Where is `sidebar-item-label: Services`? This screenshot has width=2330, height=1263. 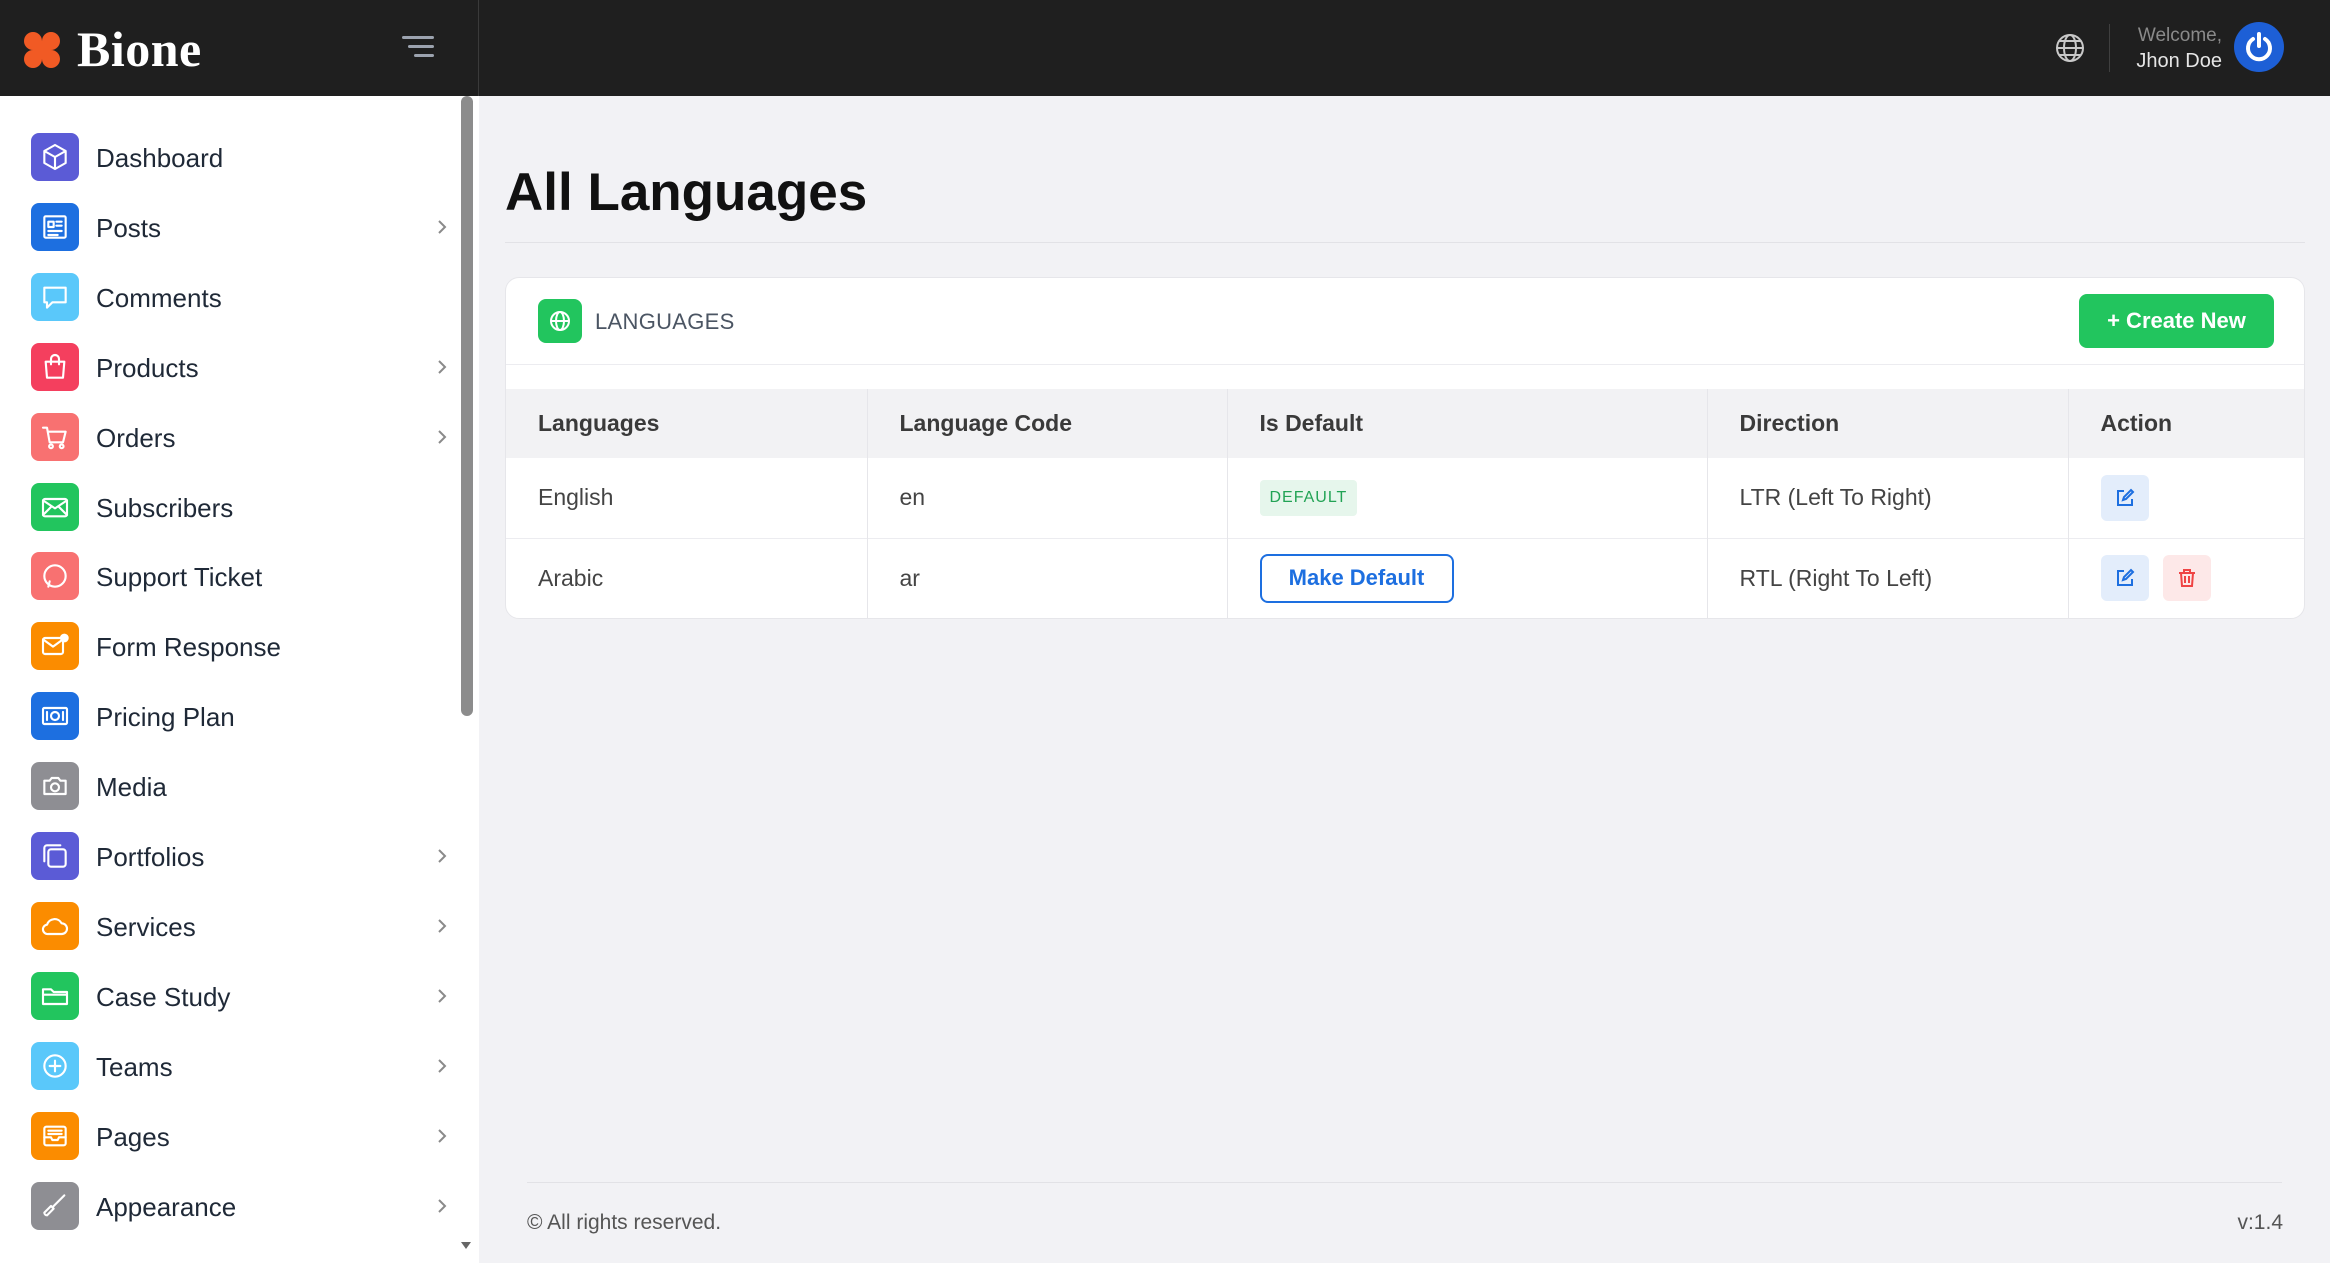 sidebar-item-label: Services is located at coordinates (146, 927).